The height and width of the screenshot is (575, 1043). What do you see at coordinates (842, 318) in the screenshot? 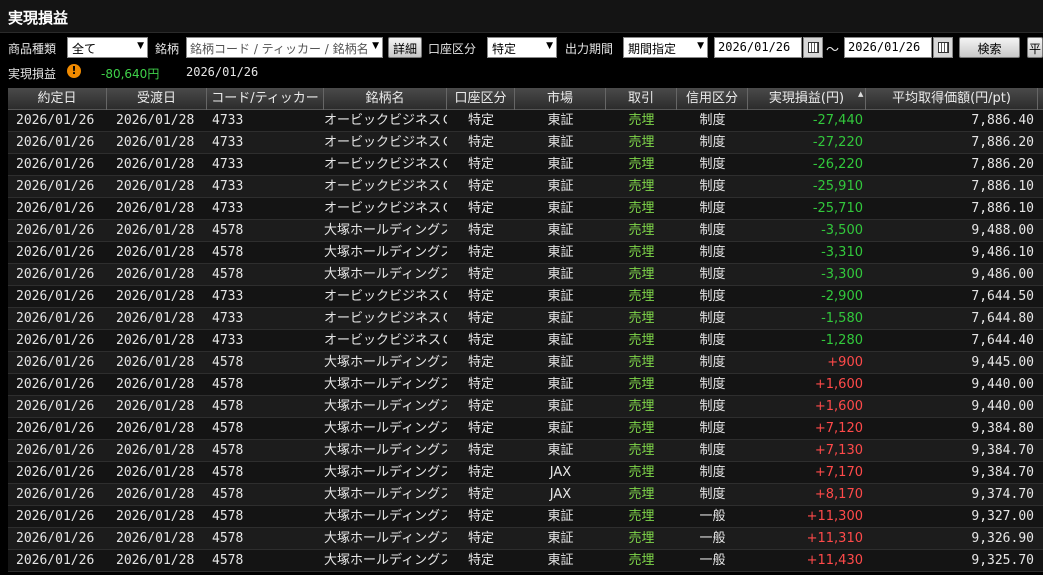
I see `cell-realized-pl: -1,580` at bounding box center [842, 318].